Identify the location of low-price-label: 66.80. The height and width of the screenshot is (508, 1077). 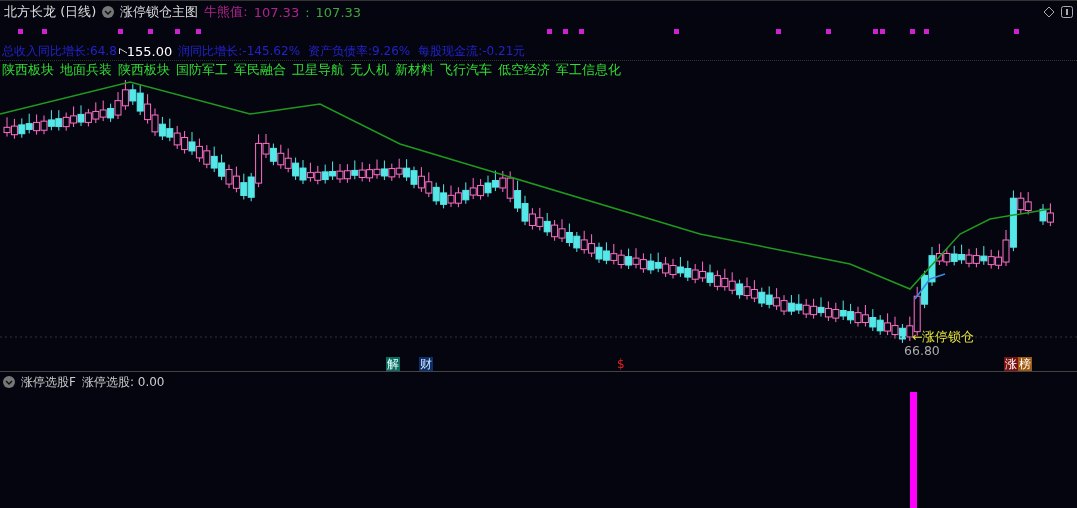
(922, 350).